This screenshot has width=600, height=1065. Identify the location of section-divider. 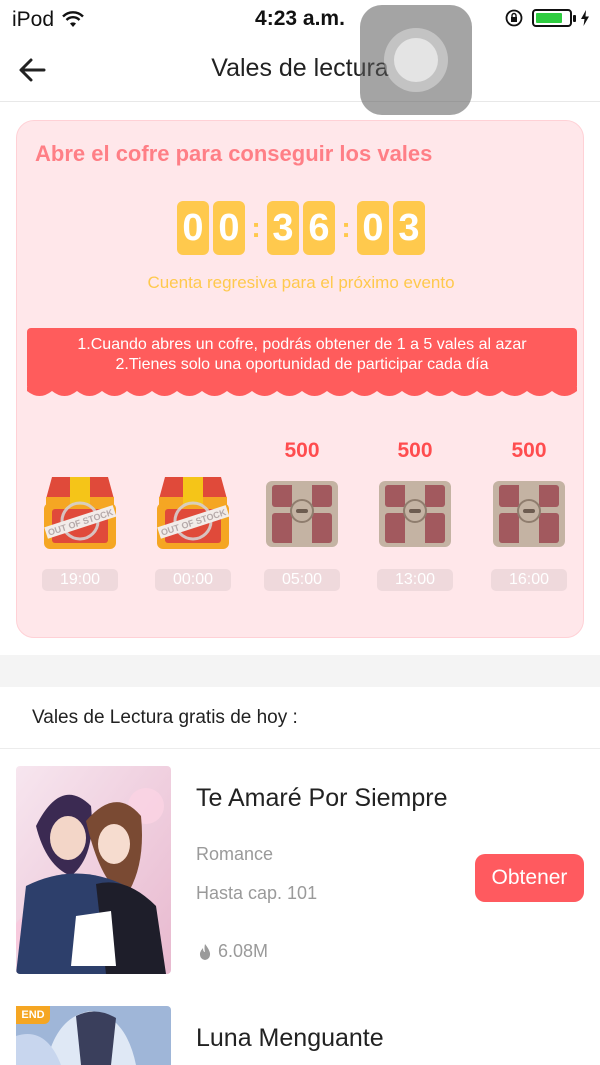
(300, 671).